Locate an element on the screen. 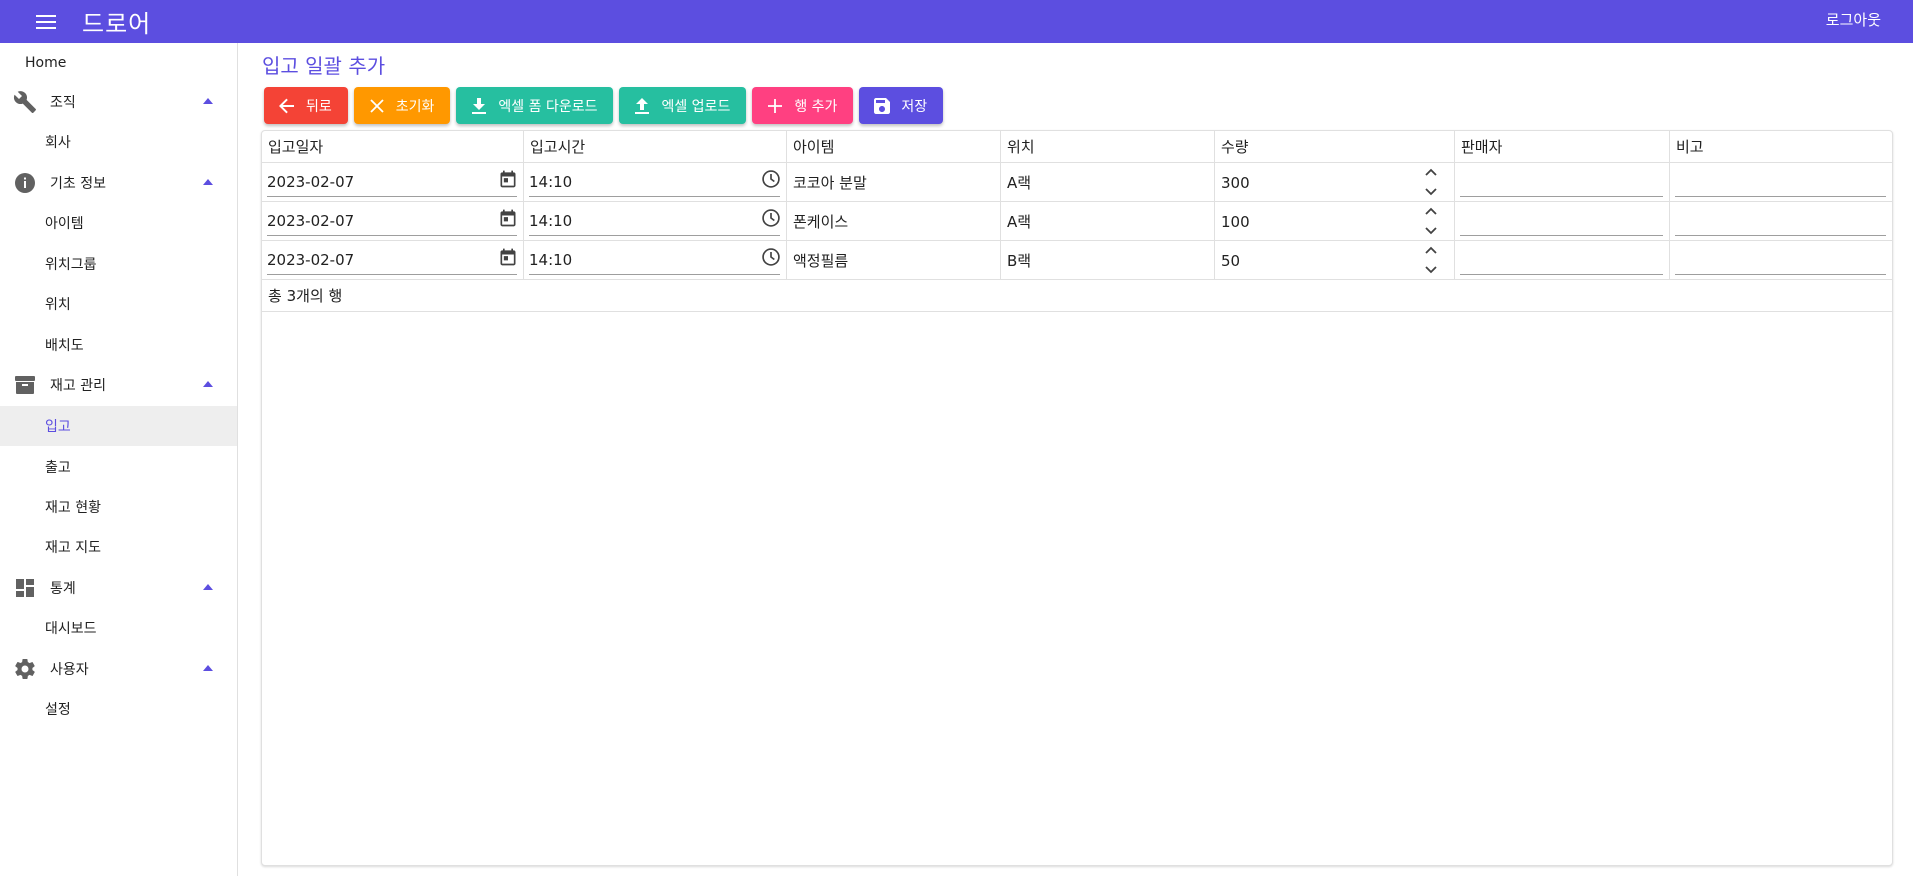 The width and height of the screenshot is (1913, 876). back-button: 뒤로 is located at coordinates (306, 105).